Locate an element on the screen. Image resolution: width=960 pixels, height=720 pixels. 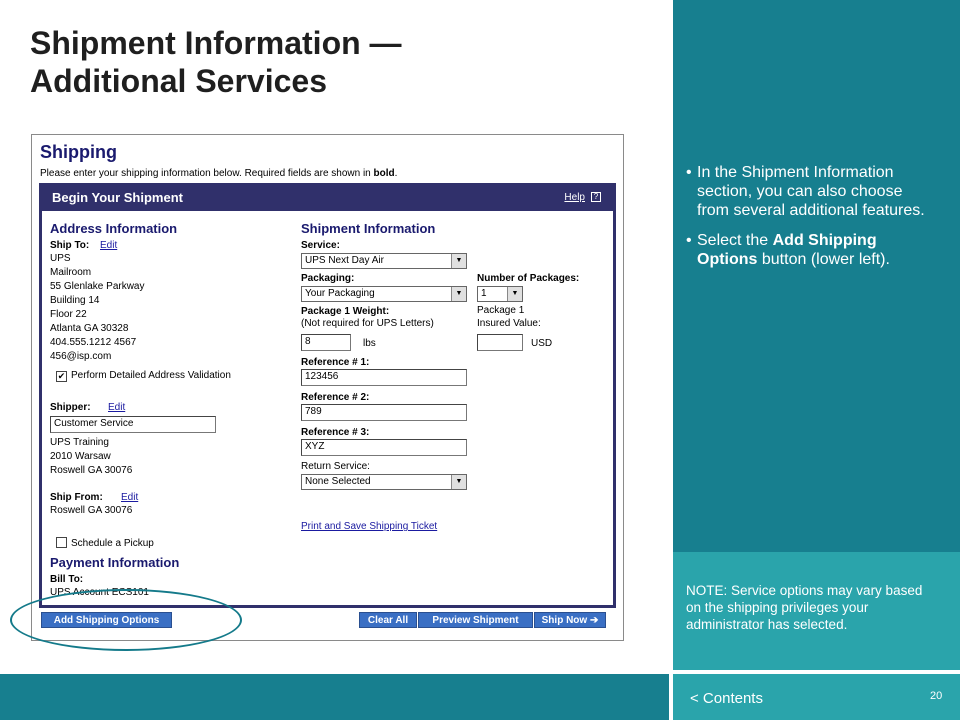
preview-shipment-button: Preview Shipment is located at coordinates (475, 620).